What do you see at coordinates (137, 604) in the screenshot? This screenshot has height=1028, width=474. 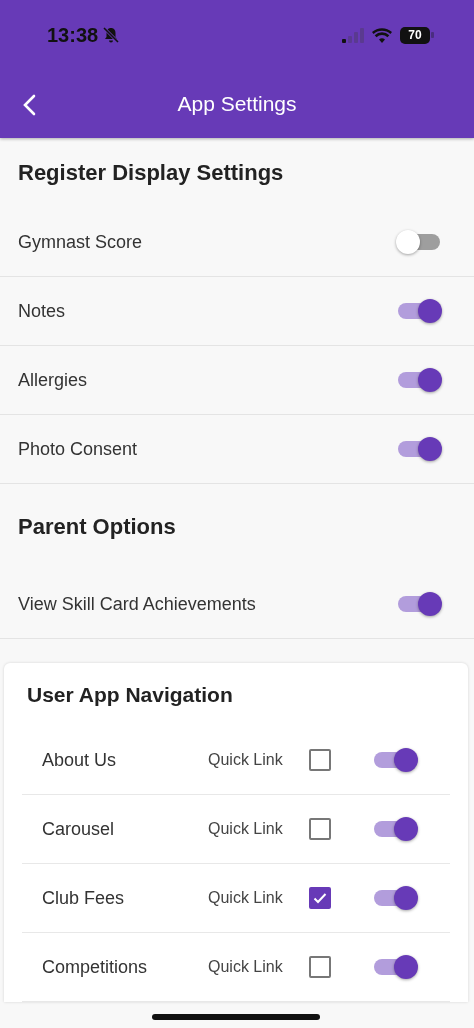 I see `setting-label: View Skill Card Achievements` at bounding box center [137, 604].